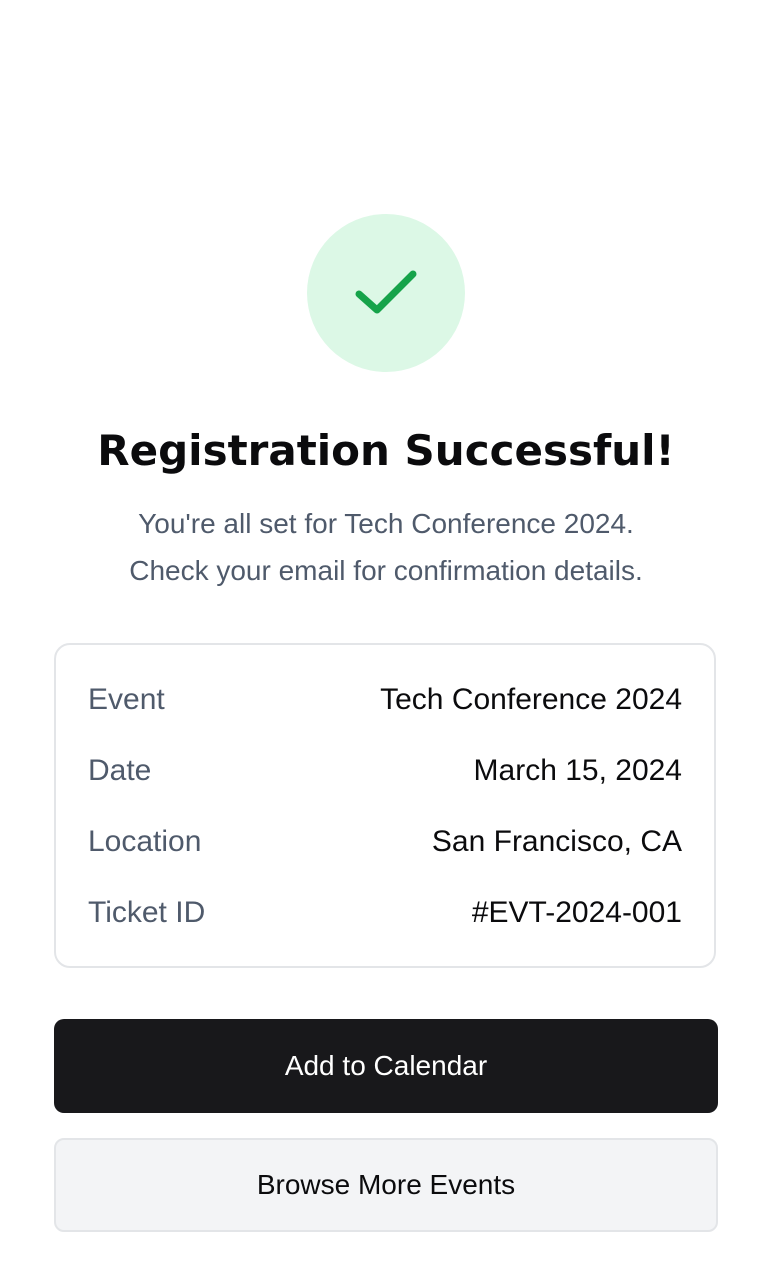 This screenshot has width=772, height=1280. What do you see at coordinates (386, 1066) in the screenshot?
I see `add-to-calendar-button: Add to Calendar` at bounding box center [386, 1066].